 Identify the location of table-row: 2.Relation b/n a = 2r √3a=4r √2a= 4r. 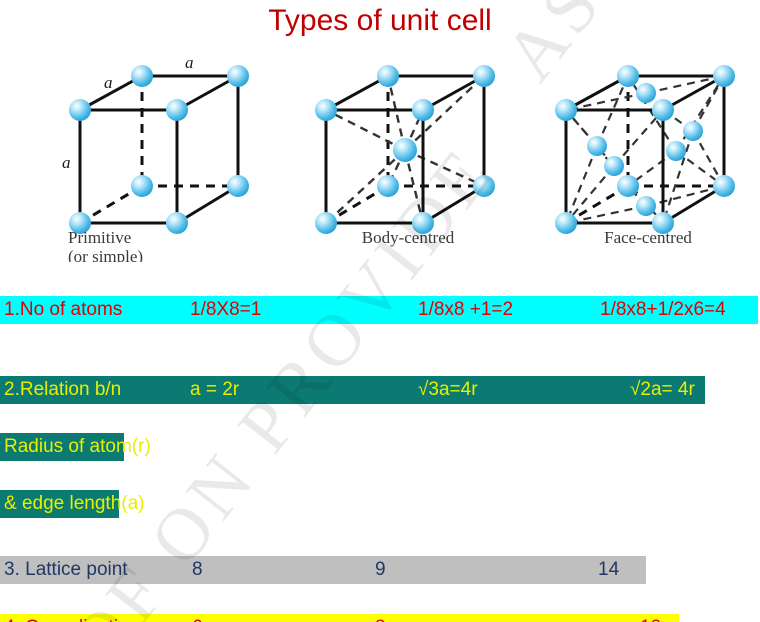
(380, 390).